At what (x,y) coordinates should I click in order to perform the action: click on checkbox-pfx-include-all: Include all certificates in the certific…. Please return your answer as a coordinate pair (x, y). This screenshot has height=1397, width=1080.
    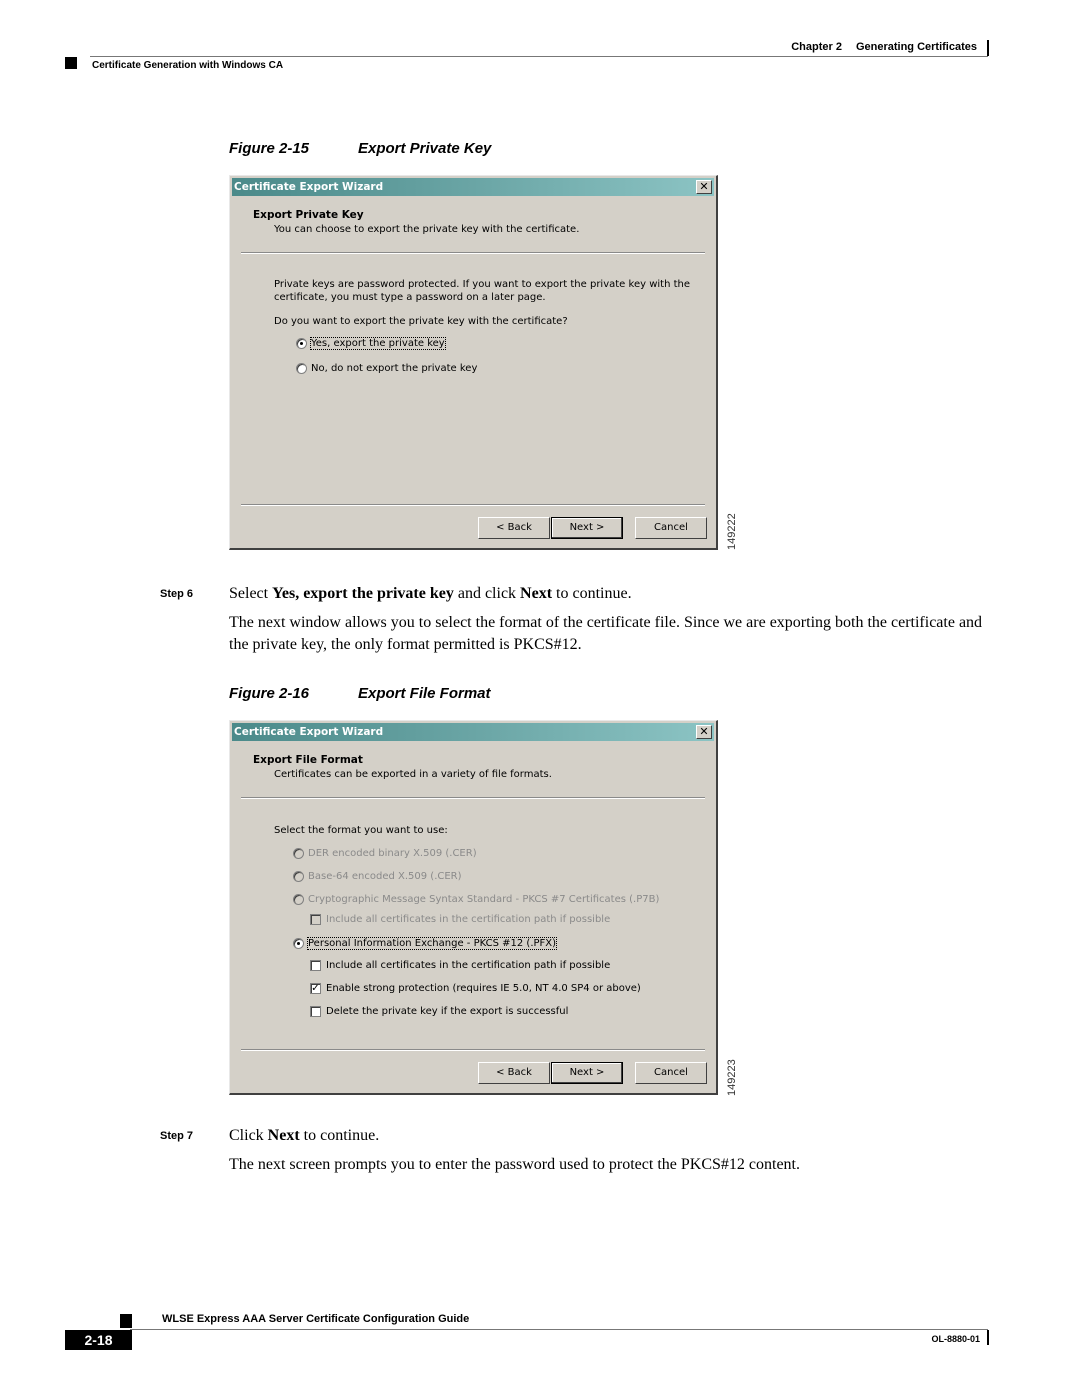
    Looking at the image, I should click on (460, 965).